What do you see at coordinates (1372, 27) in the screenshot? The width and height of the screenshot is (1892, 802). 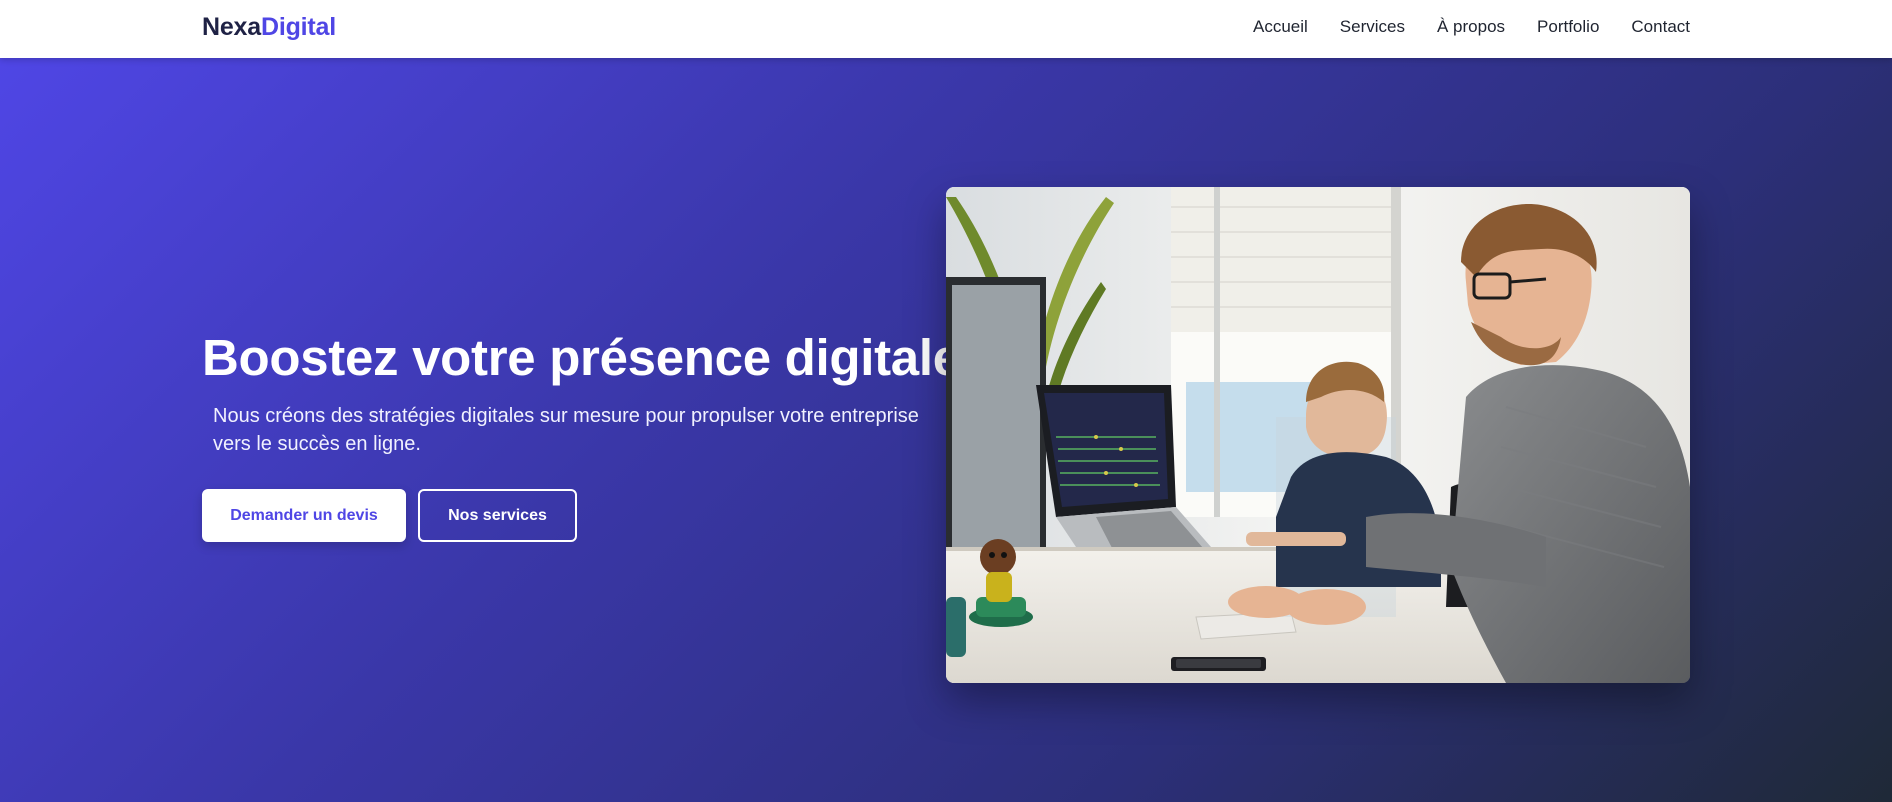 I see `nav-item-services: Services` at bounding box center [1372, 27].